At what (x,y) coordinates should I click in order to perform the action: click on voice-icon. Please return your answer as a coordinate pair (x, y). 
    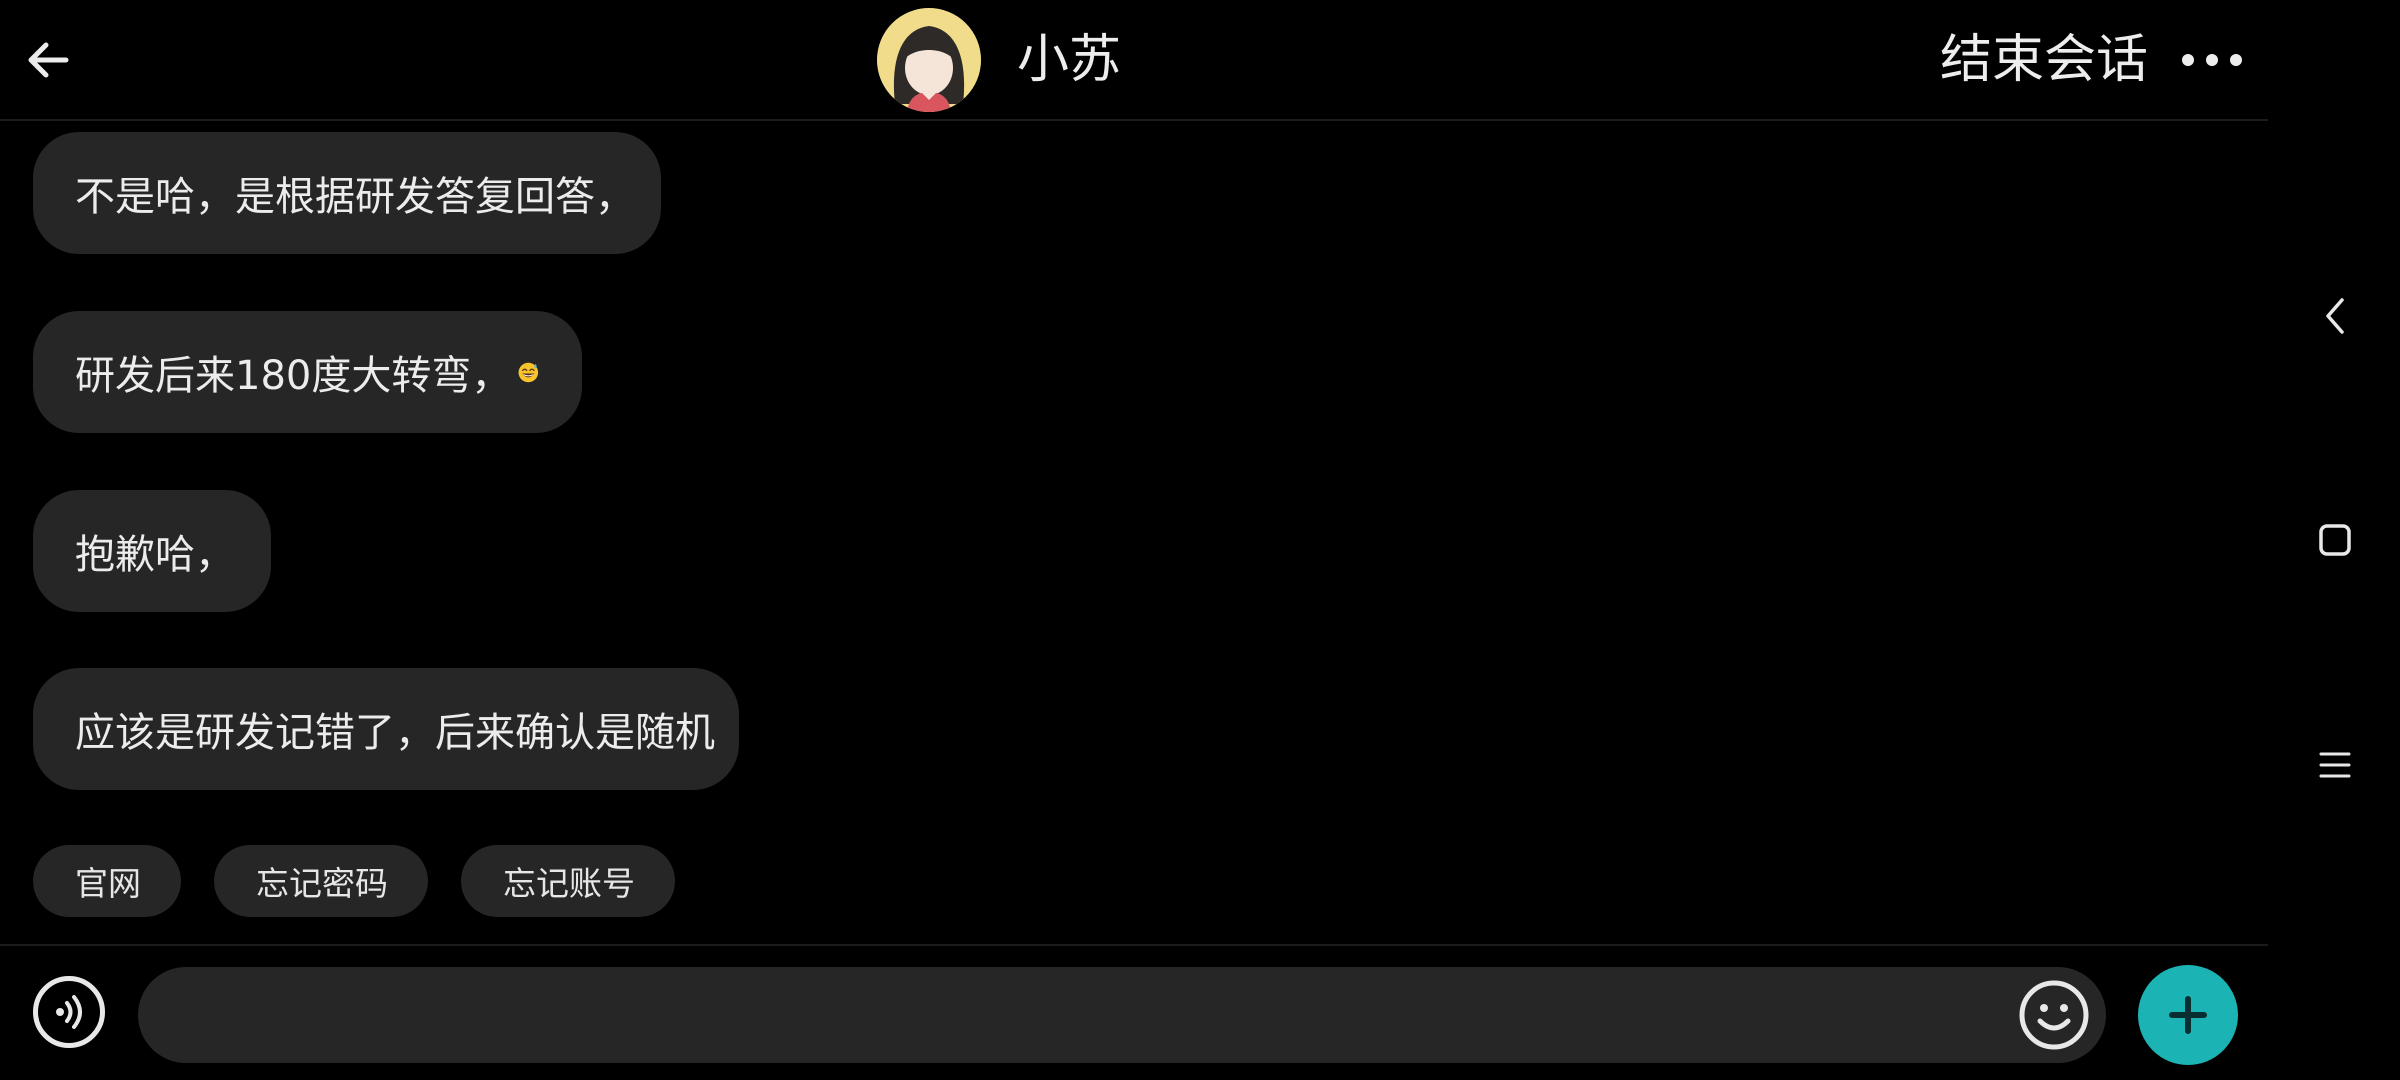
    Looking at the image, I should click on (69, 1012).